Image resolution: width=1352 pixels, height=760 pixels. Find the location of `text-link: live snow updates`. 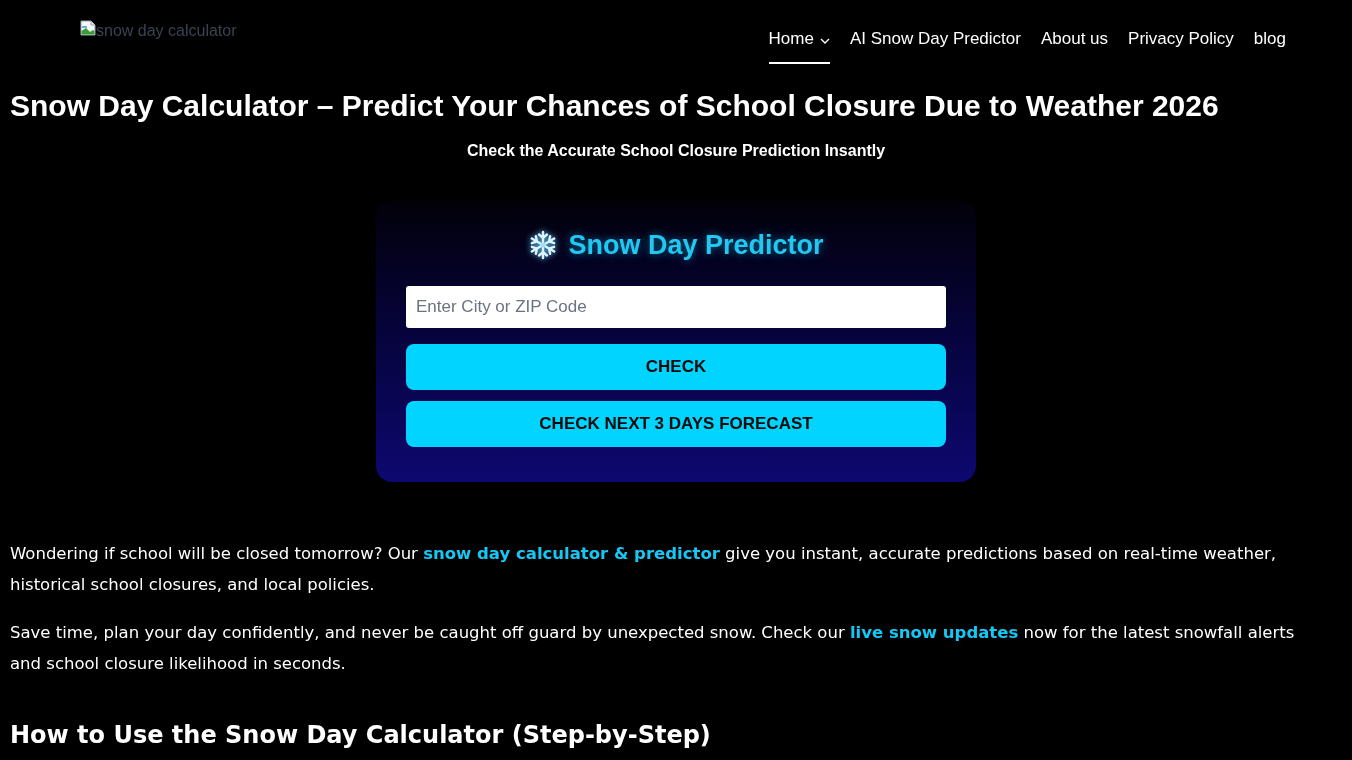

text-link: live snow updates is located at coordinates (934, 632).